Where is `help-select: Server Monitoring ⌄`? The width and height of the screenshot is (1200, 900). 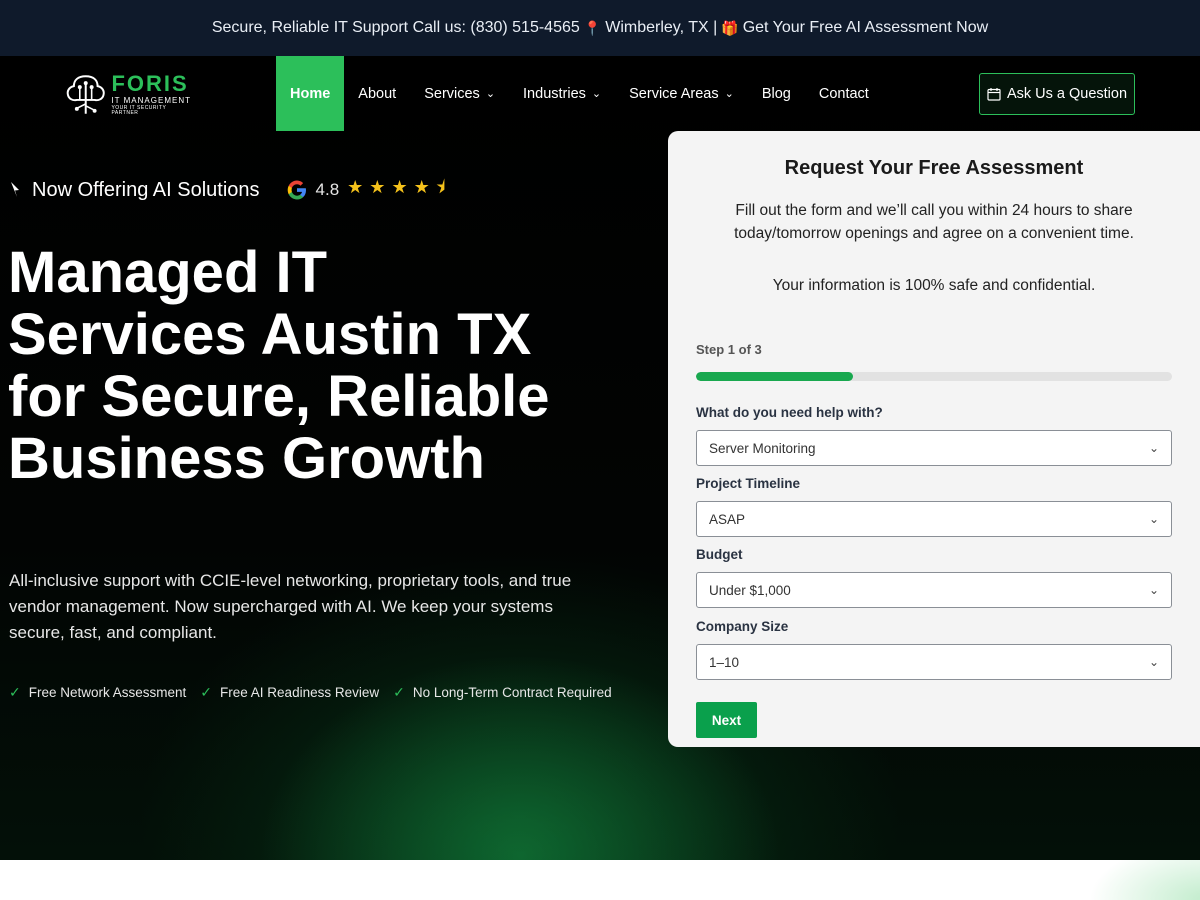 help-select: Server Monitoring ⌄ is located at coordinates (934, 448).